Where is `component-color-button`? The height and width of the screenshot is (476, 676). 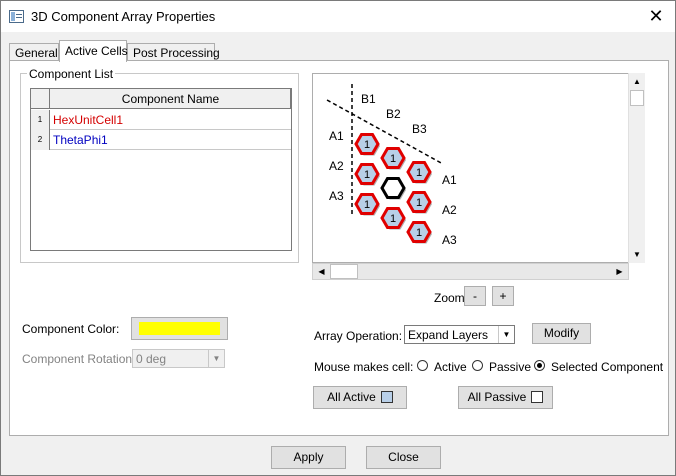
component-color-button is located at coordinates (179, 328).